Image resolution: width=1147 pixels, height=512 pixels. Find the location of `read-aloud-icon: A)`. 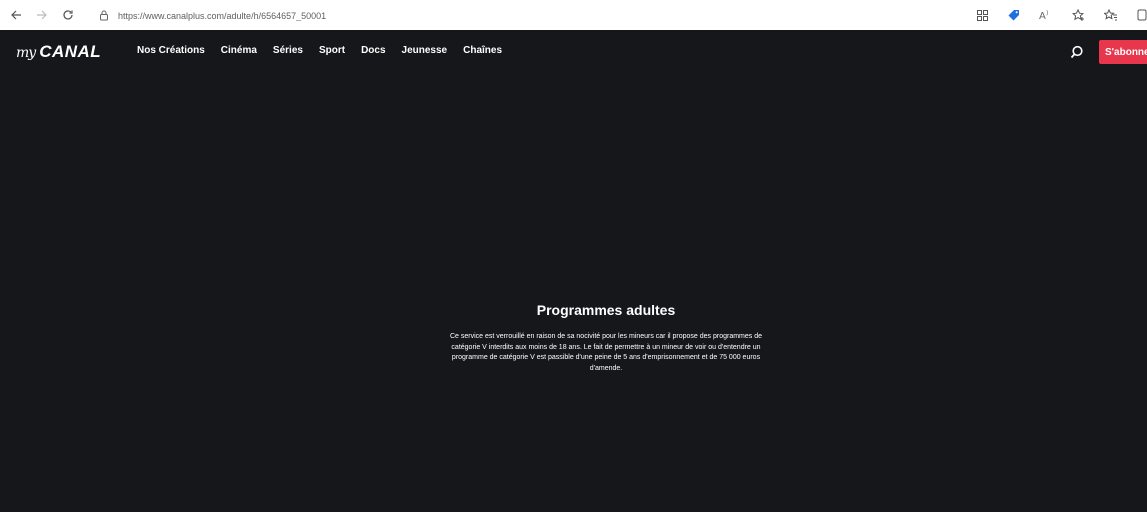

read-aloud-icon: A) is located at coordinates (1046, 15).